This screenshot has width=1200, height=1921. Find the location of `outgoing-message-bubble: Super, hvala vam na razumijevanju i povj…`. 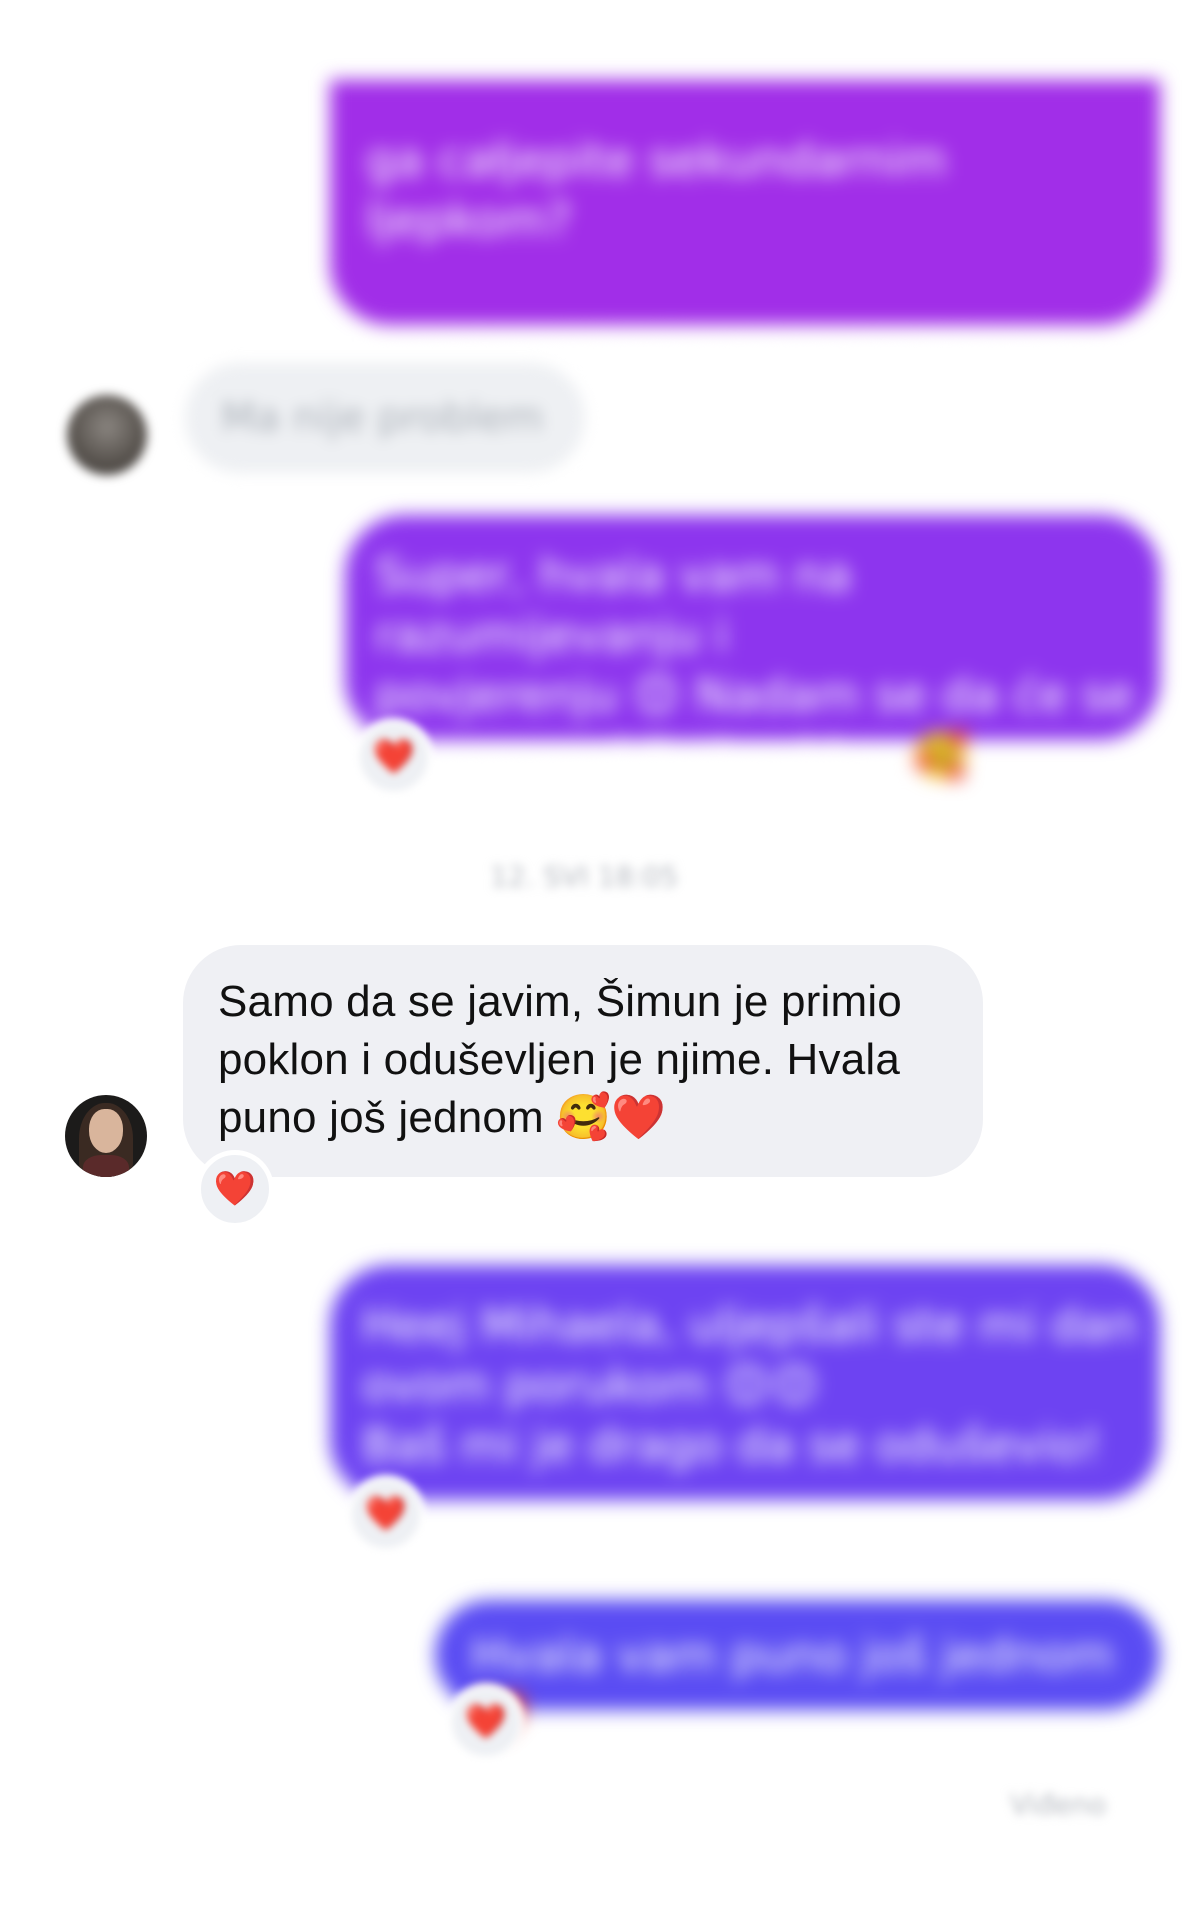

outgoing-message-bubble: Super, hvala vam na razumijevanju i povj… is located at coordinates (752, 648).